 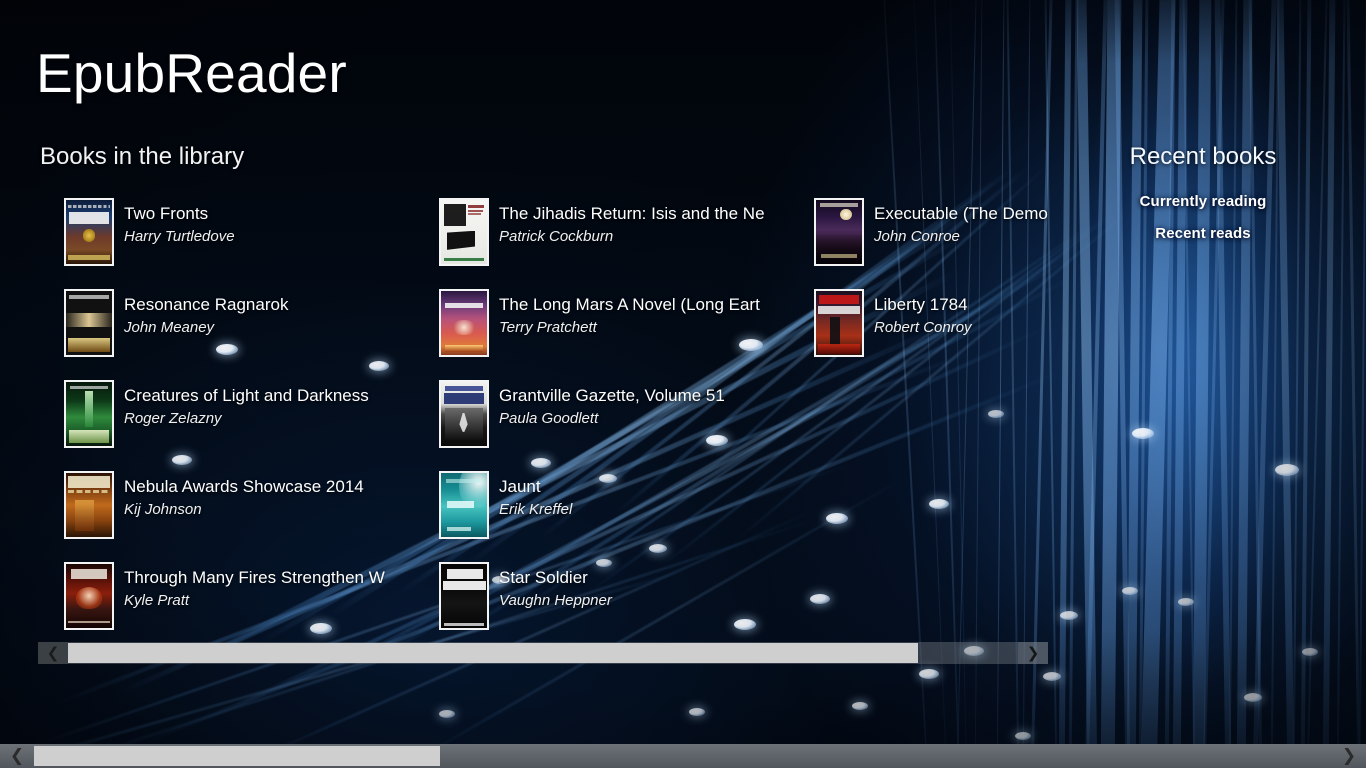 I want to click on book-title: Liberty 1784, so click(x=921, y=304).